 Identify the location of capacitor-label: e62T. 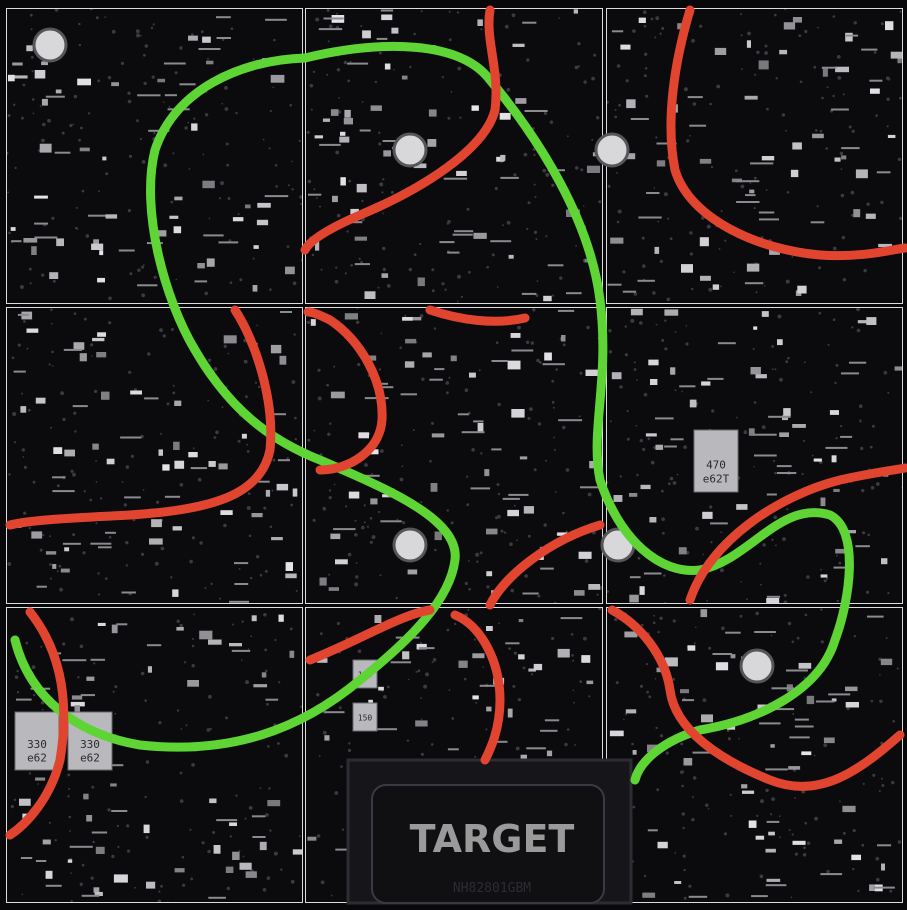
(716, 479).